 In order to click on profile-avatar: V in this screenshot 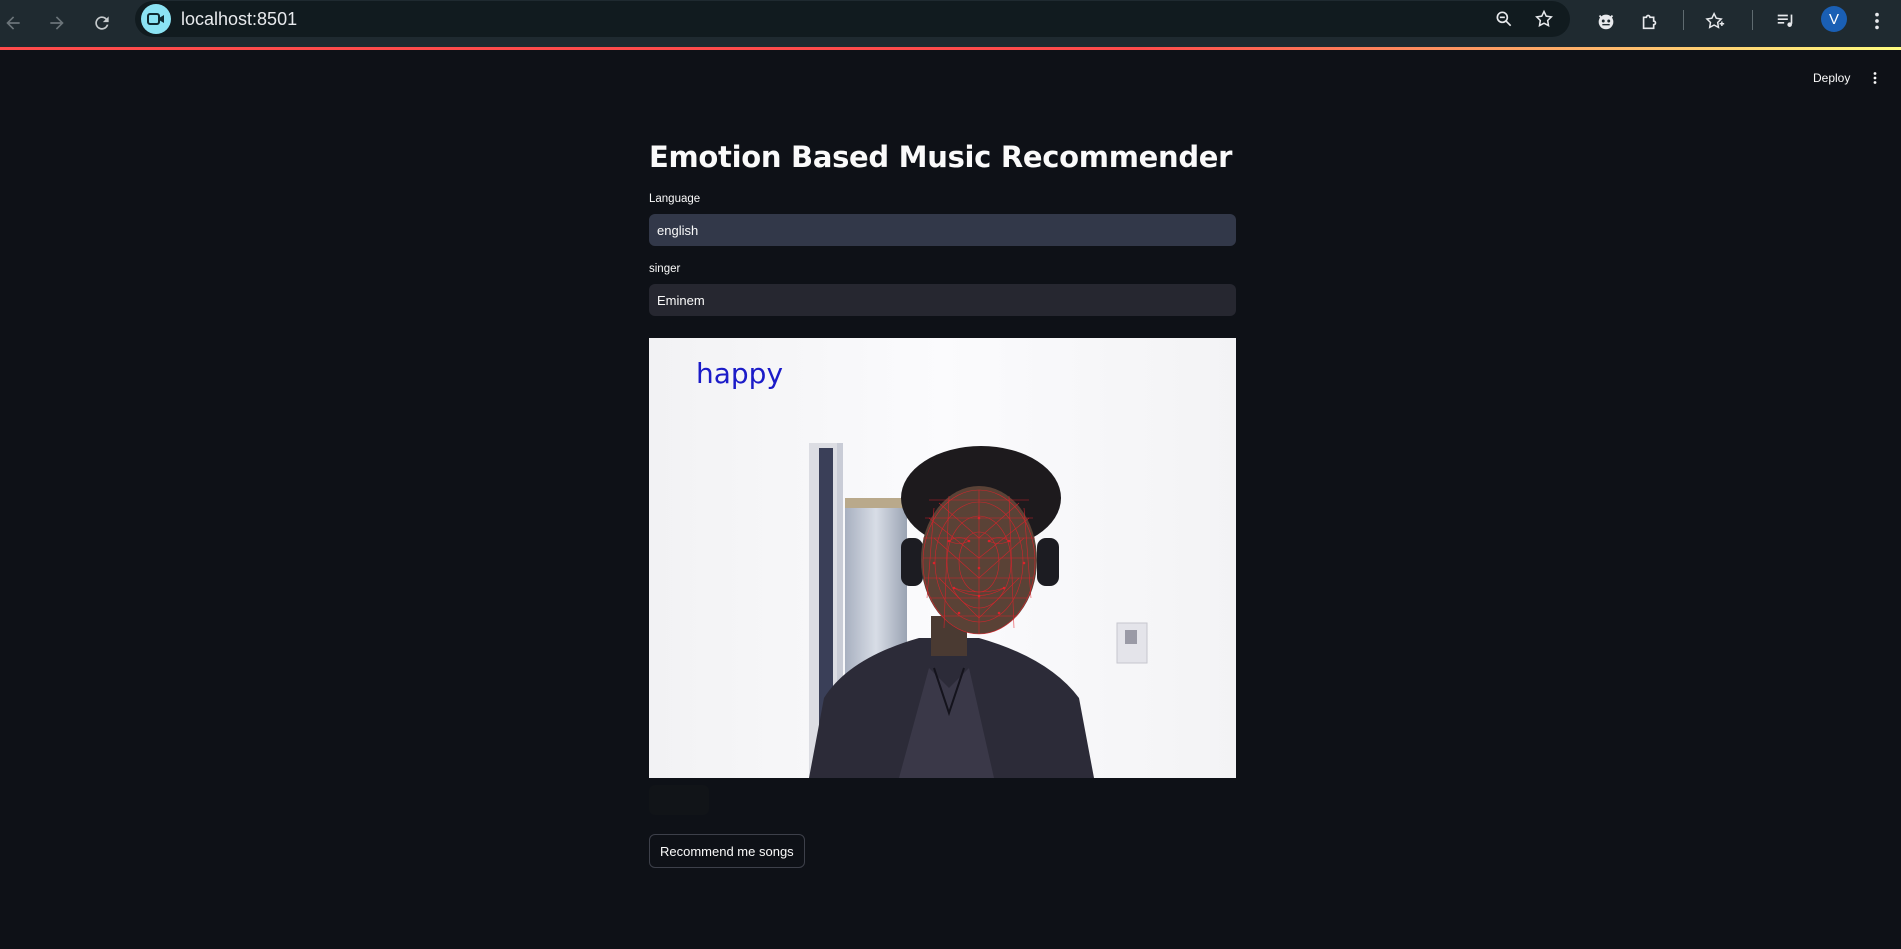, I will do `click(1834, 19)`.